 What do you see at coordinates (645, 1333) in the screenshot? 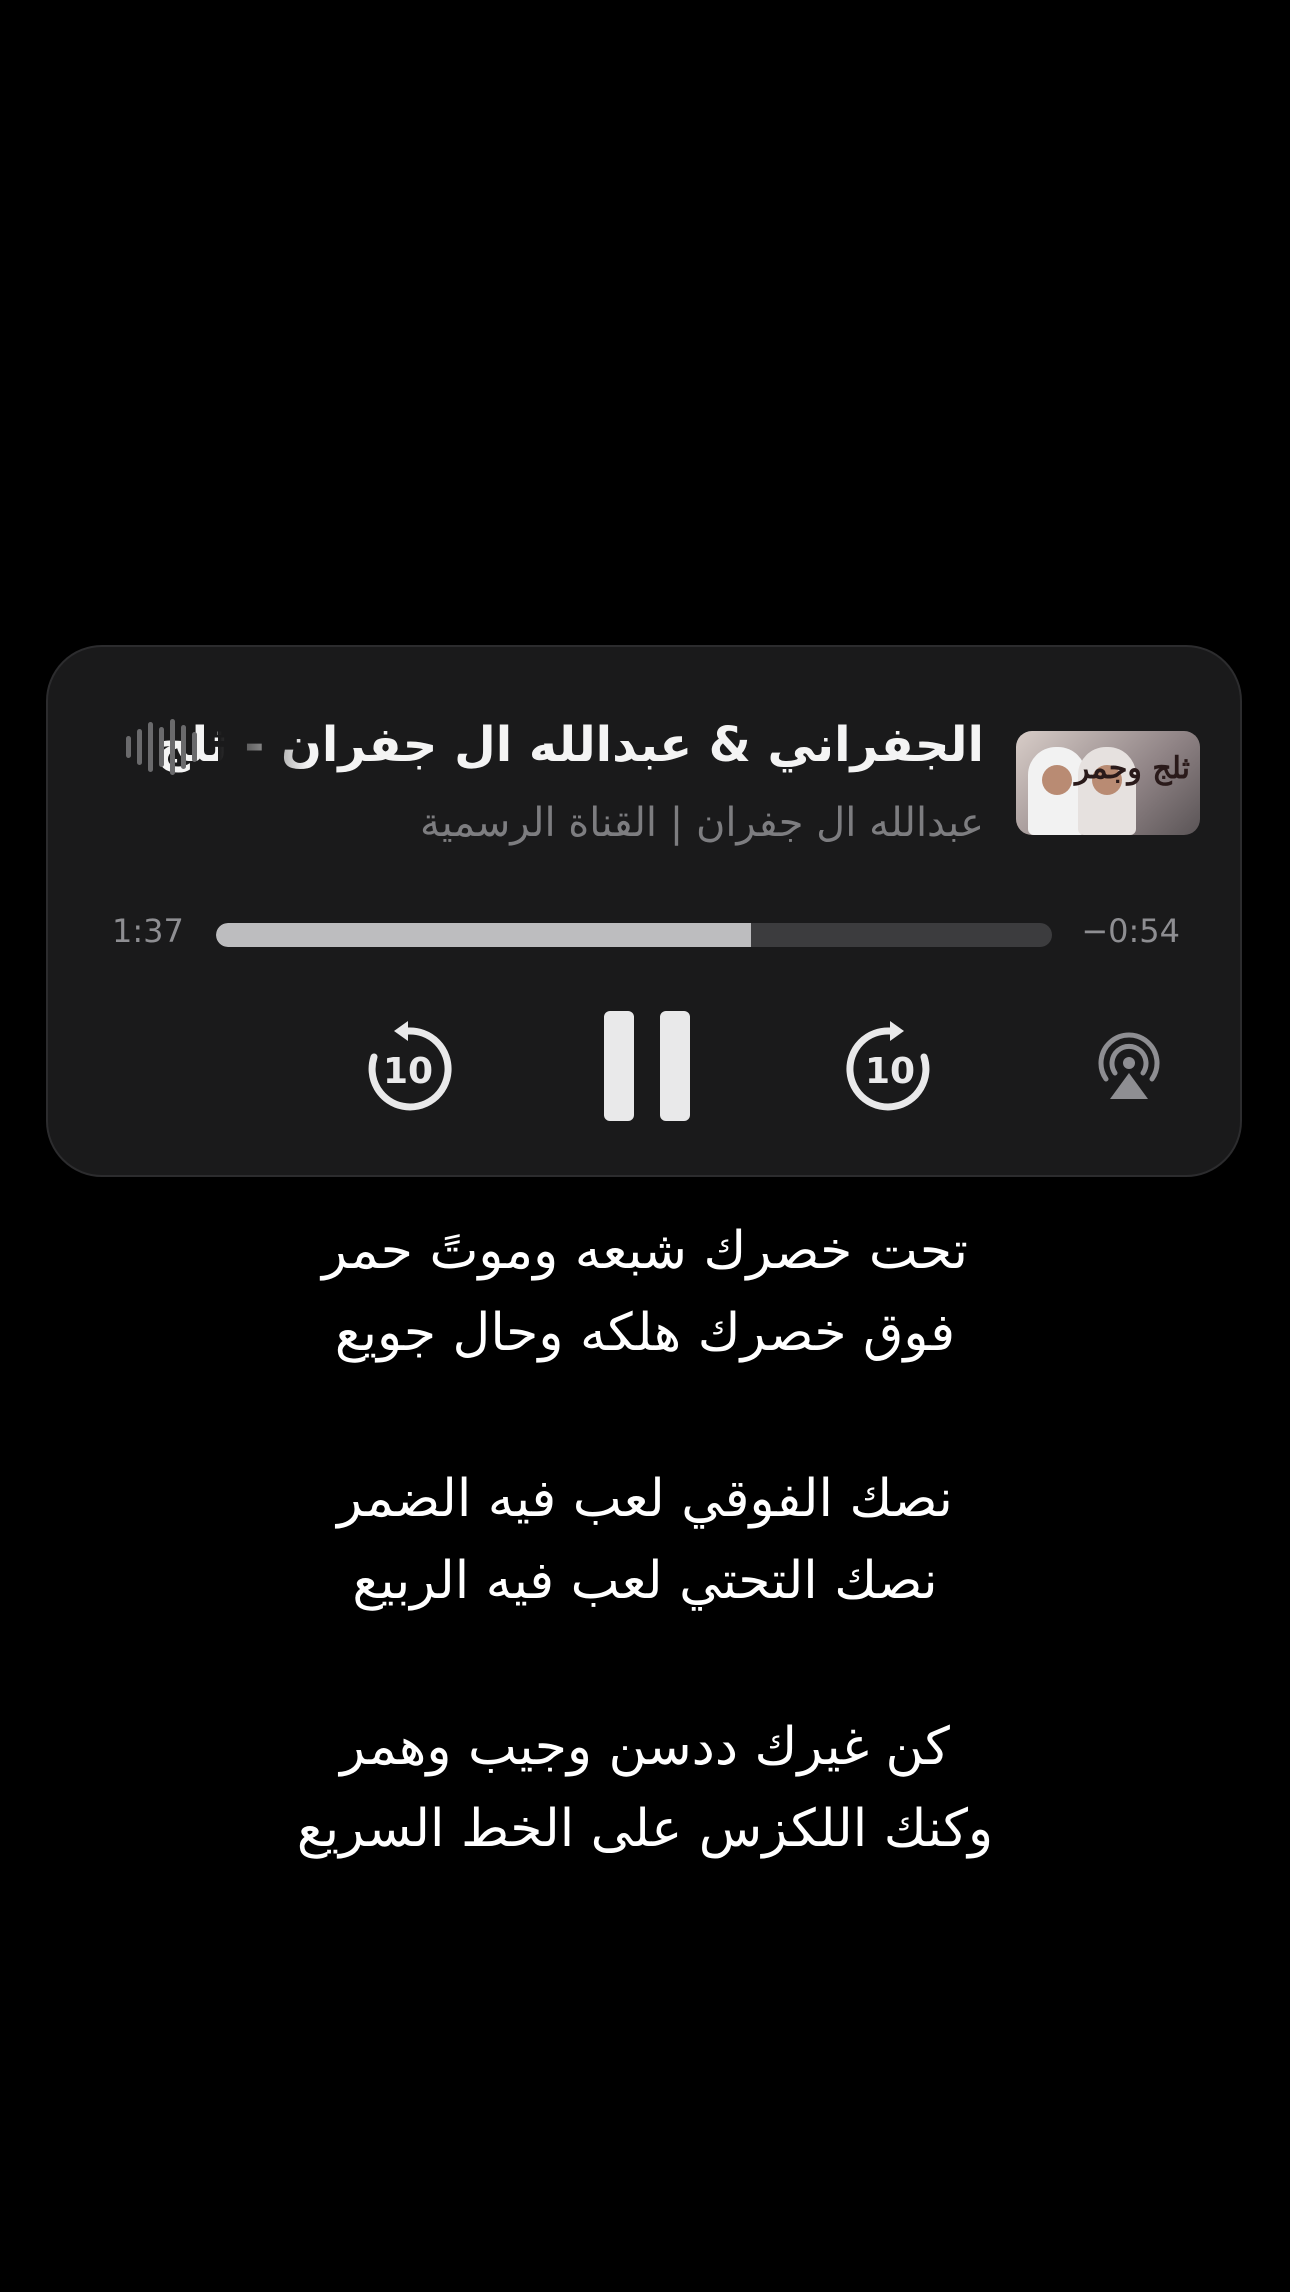
I see `lyric-line: فوق خصرك هلكه وحال جويع` at bounding box center [645, 1333].